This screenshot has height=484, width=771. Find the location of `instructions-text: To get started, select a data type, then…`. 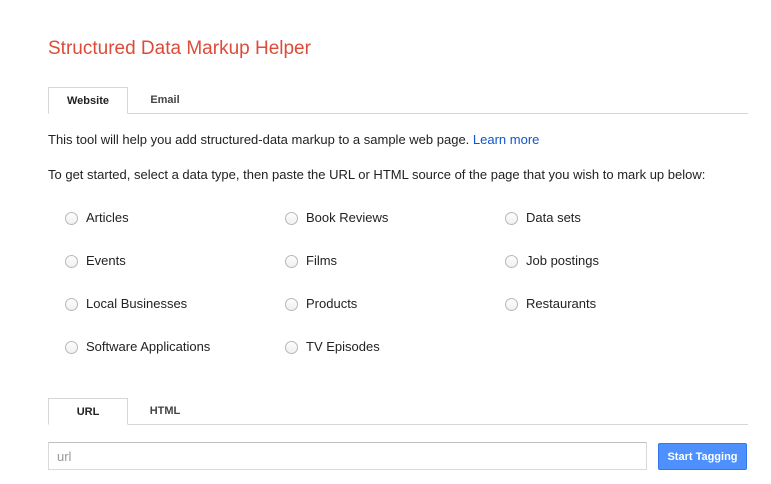

instructions-text: To get started, select a data type, then… is located at coordinates (377, 174).